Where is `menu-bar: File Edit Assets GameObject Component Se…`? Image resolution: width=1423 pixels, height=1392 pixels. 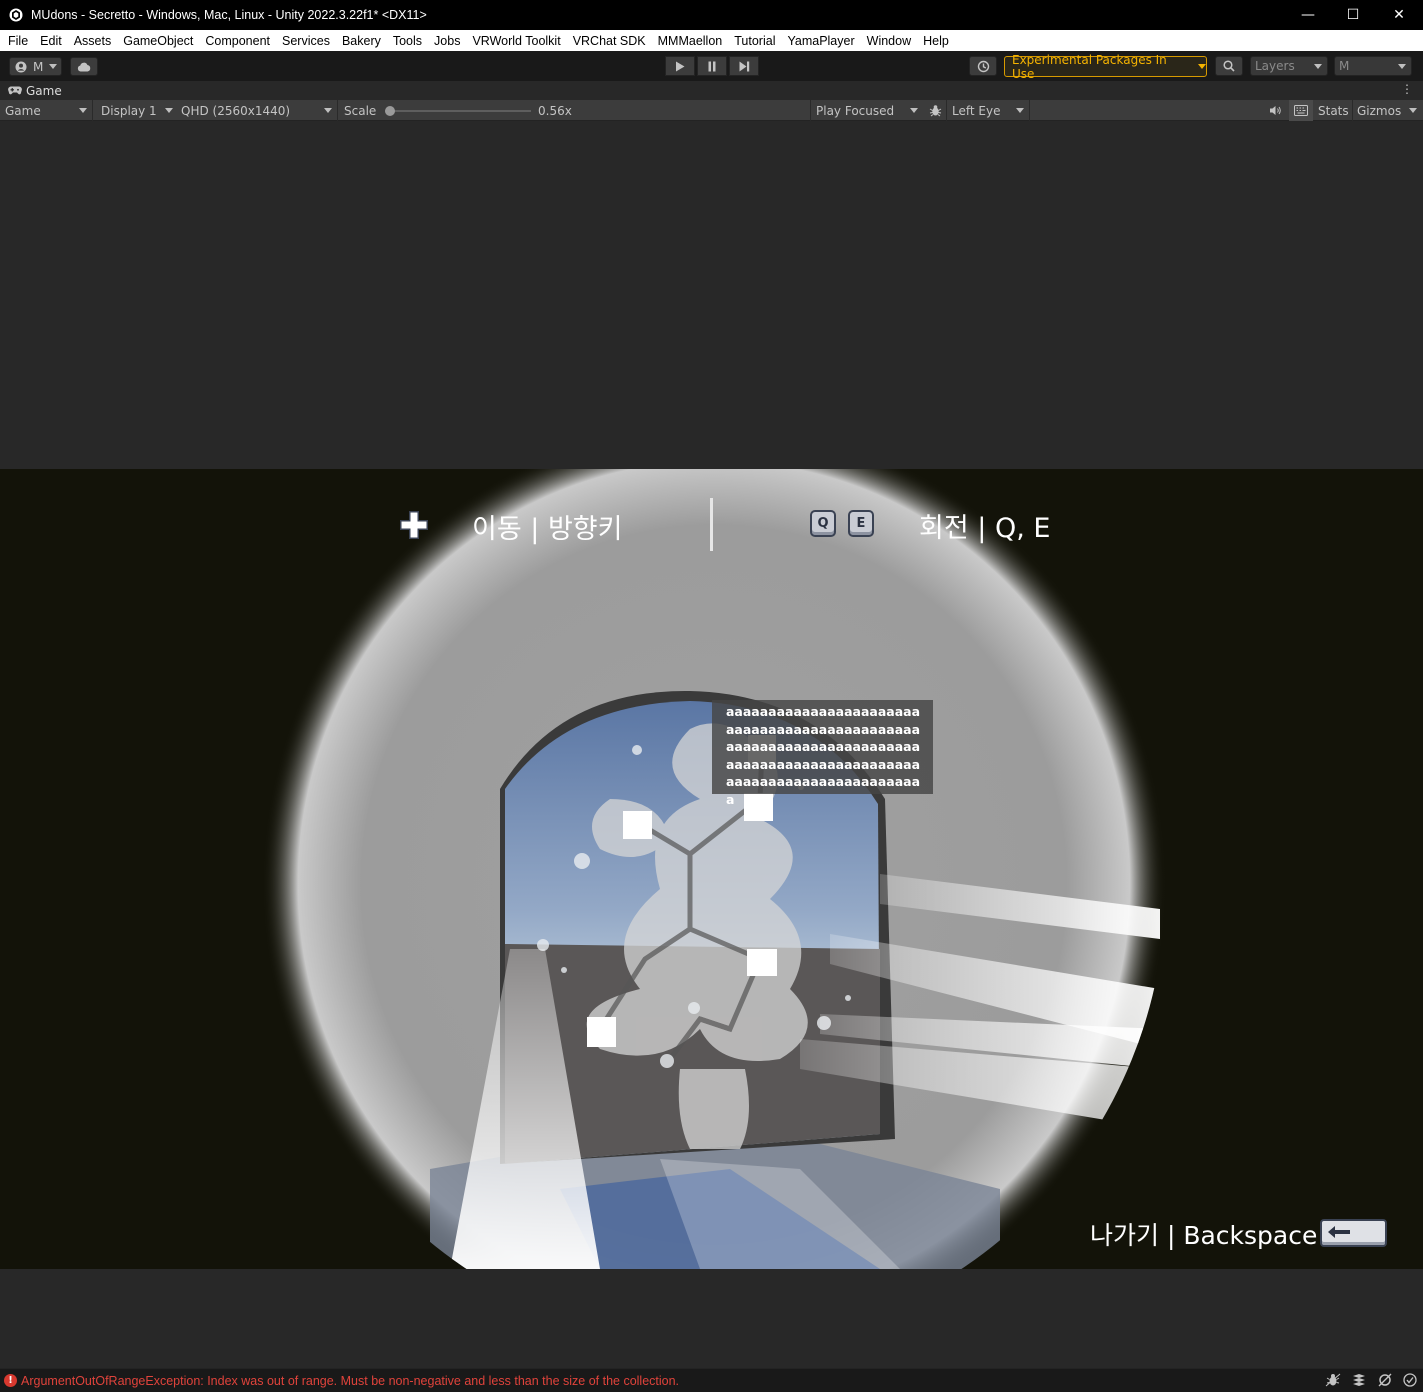 menu-bar: File Edit Assets GameObject Component Se… is located at coordinates (711, 40).